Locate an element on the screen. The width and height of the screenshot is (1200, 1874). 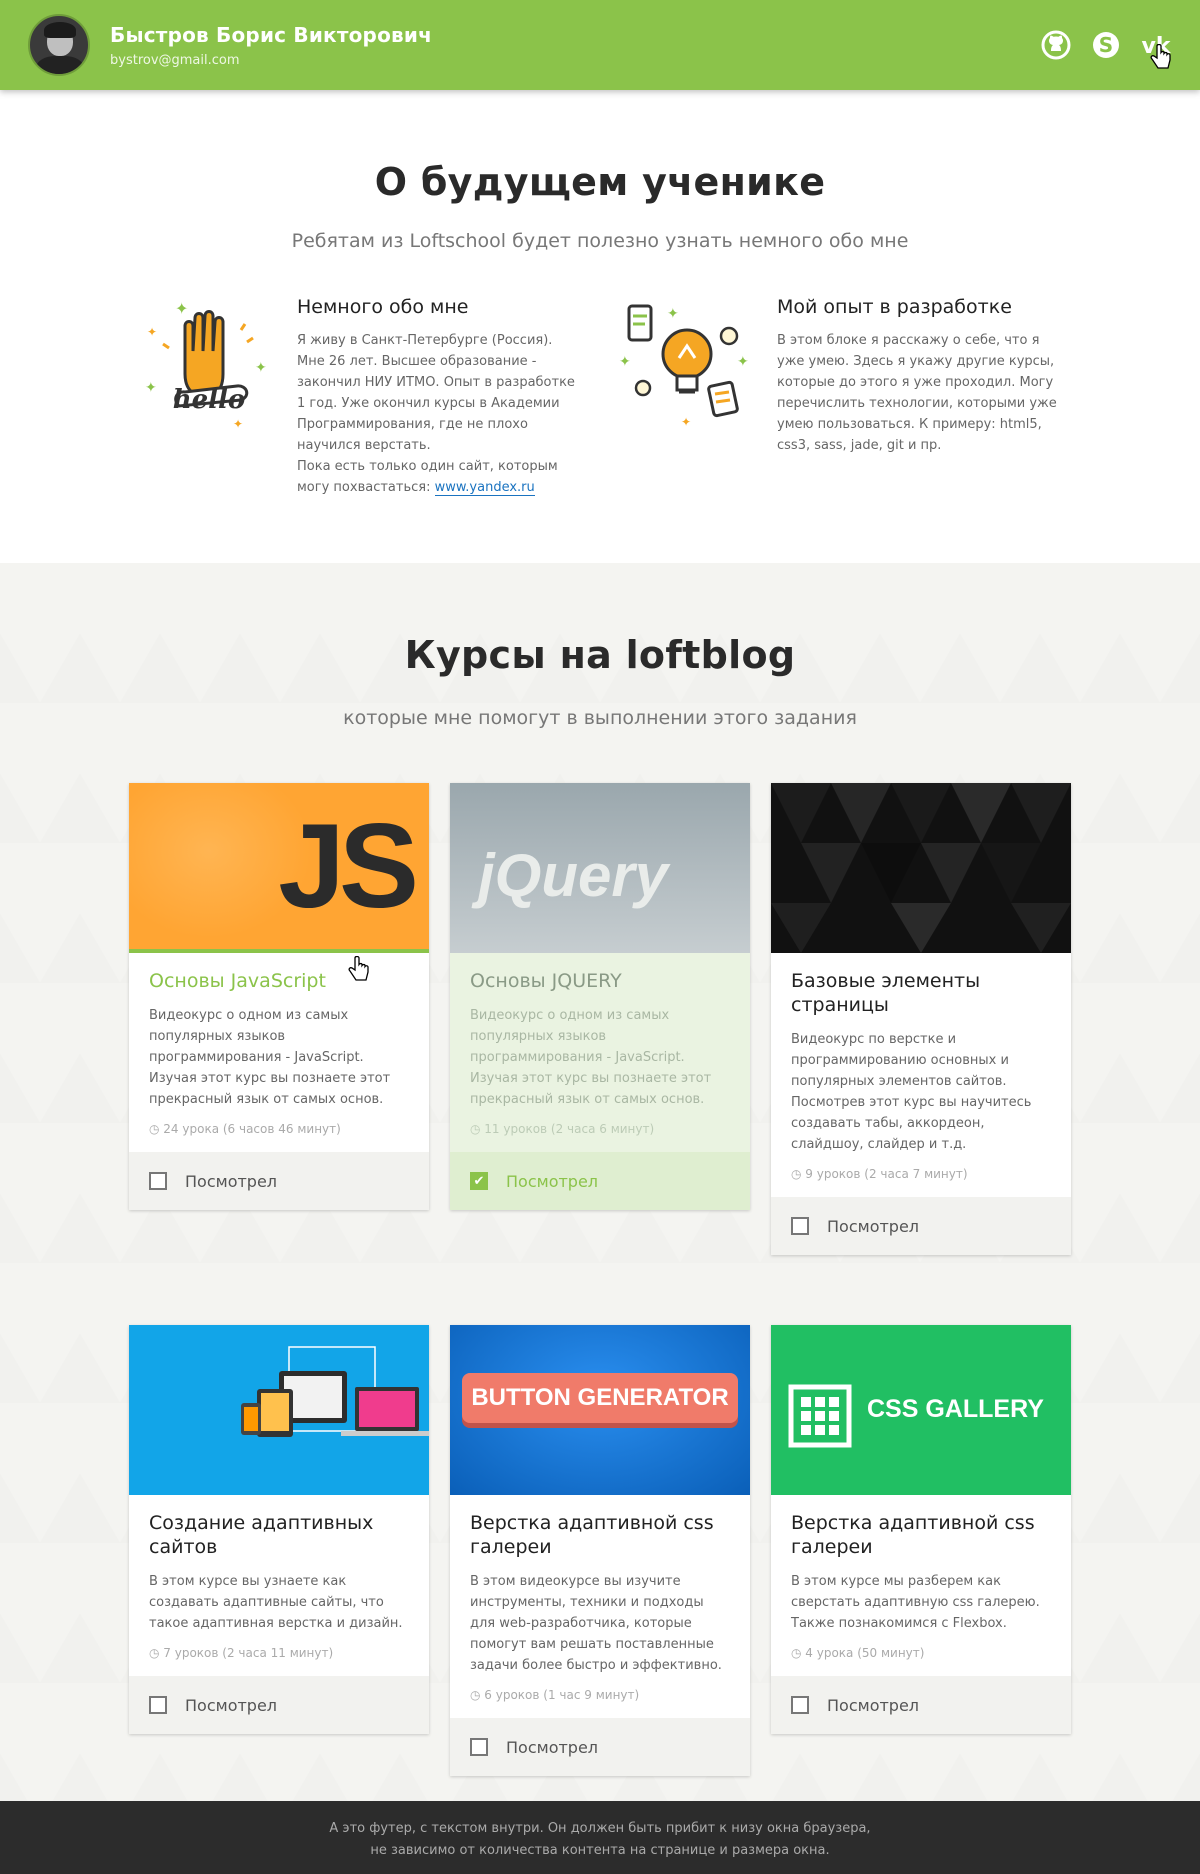
course-meta: ◷ 7 уроков (2 часа 11 минут) is located at coordinates (241, 1653).